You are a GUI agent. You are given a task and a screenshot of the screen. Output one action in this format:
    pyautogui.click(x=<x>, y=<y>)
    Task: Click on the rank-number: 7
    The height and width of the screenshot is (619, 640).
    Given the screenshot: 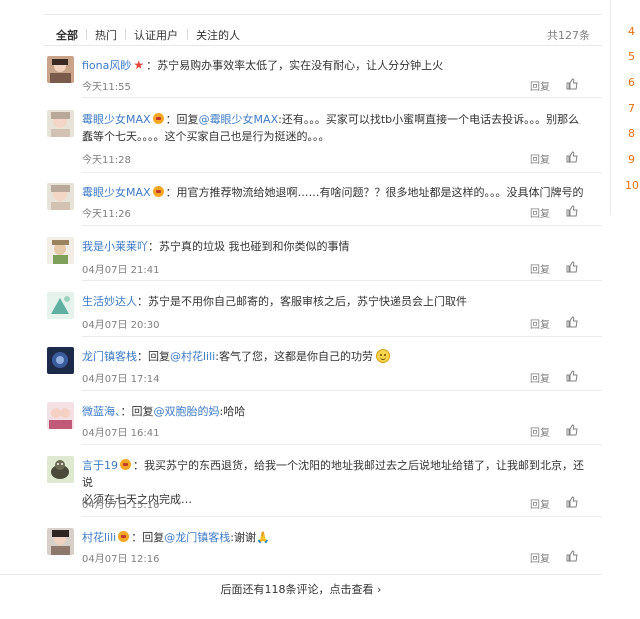 What is the action you would take?
    pyautogui.click(x=631, y=108)
    